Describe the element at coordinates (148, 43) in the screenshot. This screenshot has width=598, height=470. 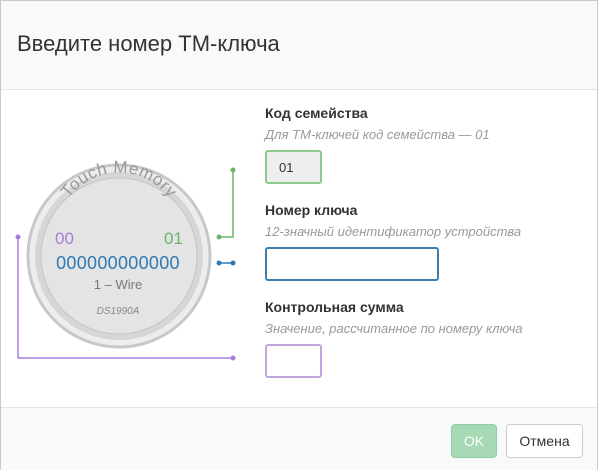
I see `dialog-title: Введите номер ТМ-ключа` at that location.